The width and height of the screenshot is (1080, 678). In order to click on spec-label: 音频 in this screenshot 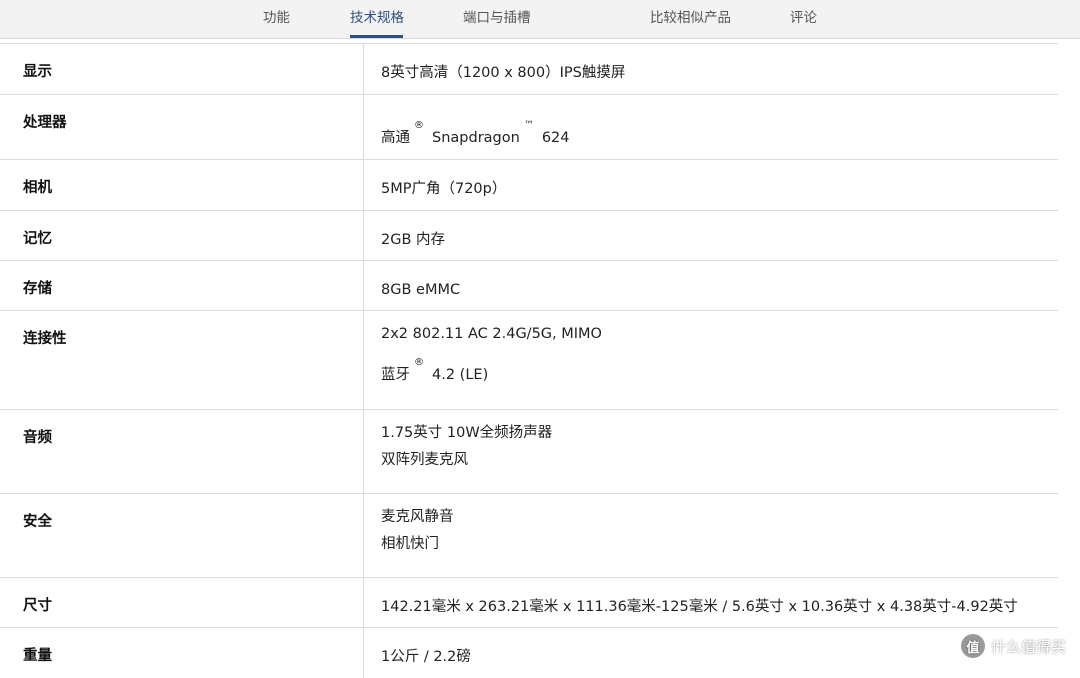, I will do `click(37, 436)`.